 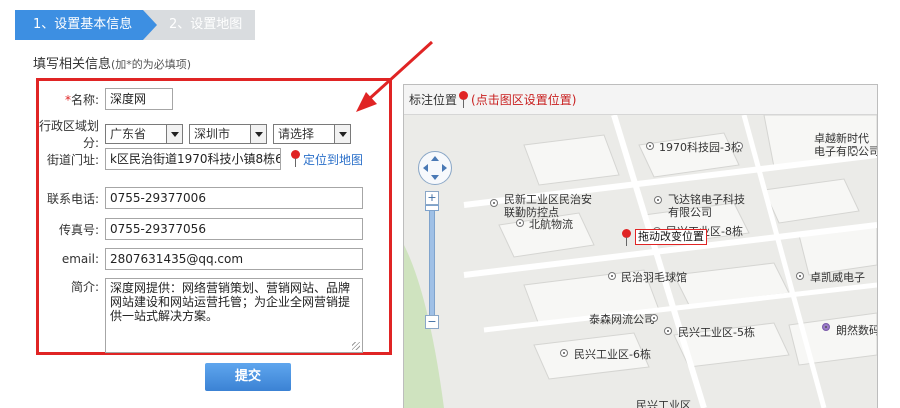 What do you see at coordinates (128, 134) in the screenshot?
I see `province-value: 广东省` at bounding box center [128, 134].